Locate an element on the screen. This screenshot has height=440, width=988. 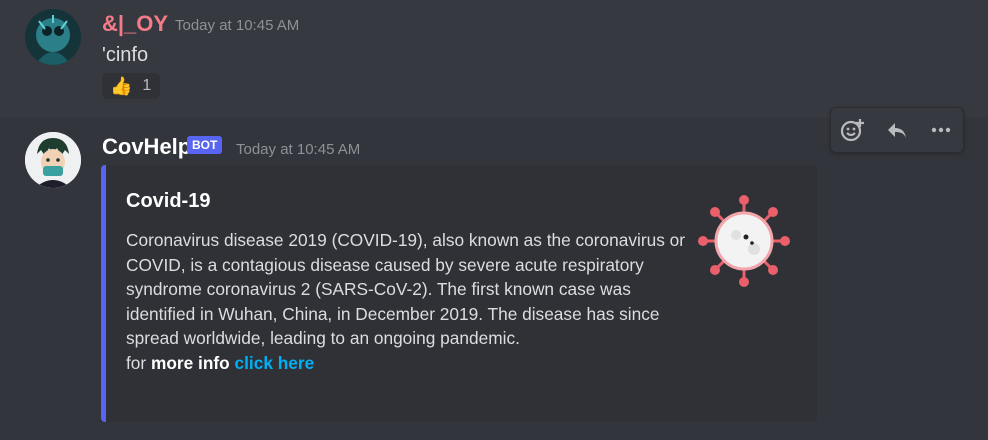
add-reaction-icon is located at coordinates (852, 130).